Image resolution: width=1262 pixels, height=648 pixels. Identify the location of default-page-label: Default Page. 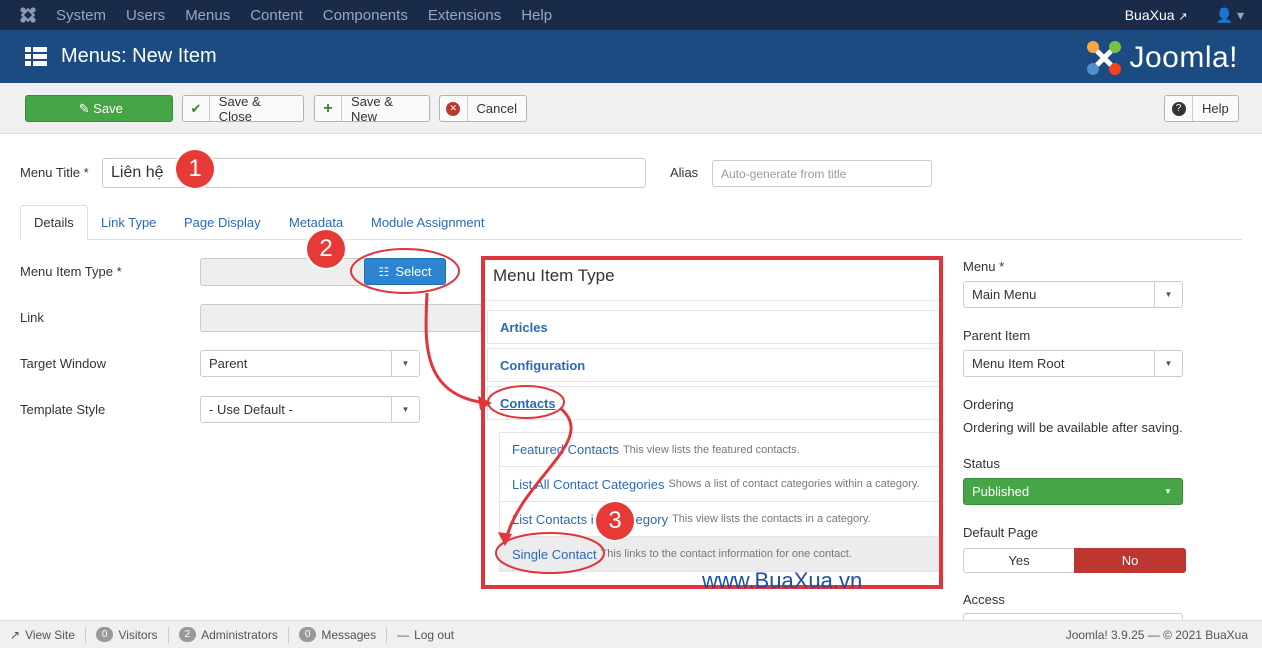
(1001, 532).